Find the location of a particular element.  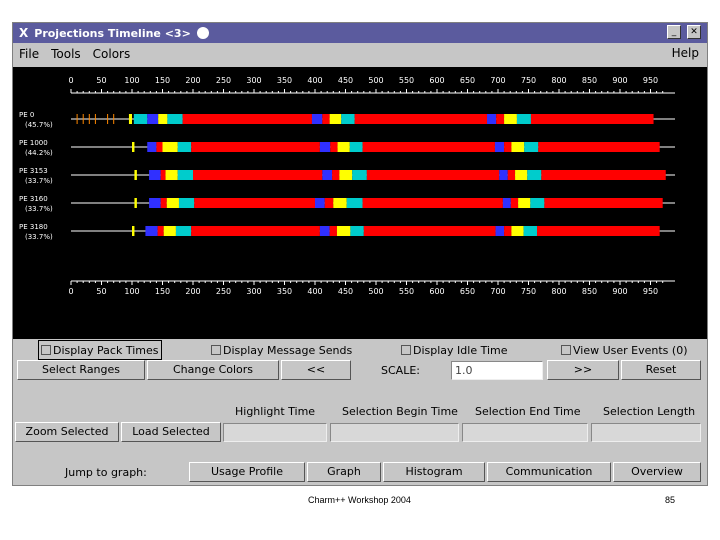

selection-length-label: Selection Length is located at coordinates (649, 411).